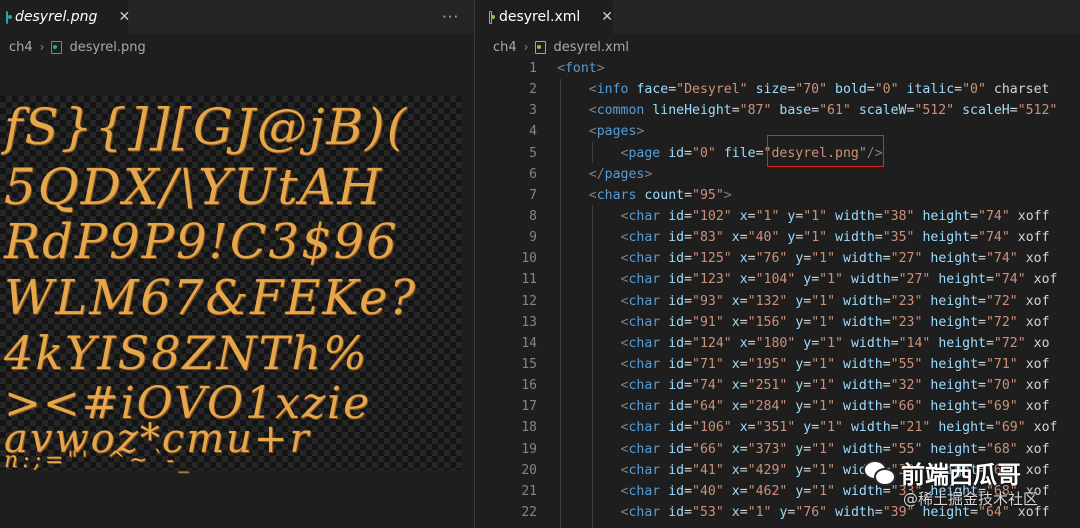 The width and height of the screenshot is (1080, 528). What do you see at coordinates (529, 470) in the screenshot?
I see `line-number: 20` at bounding box center [529, 470].